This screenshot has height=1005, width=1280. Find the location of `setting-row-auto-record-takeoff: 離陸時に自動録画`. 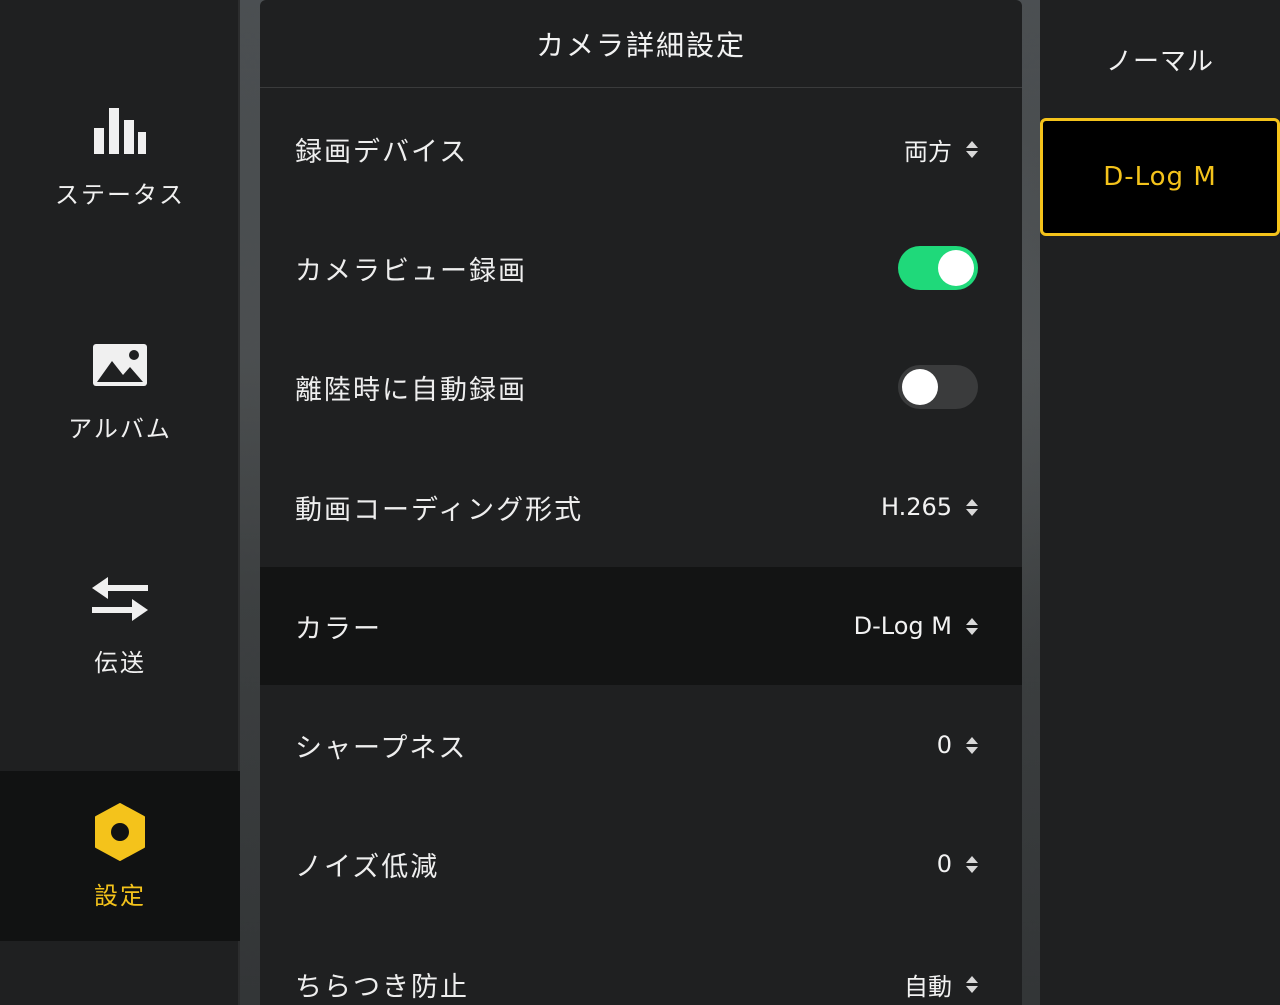

setting-row-auto-record-takeoff: 離陸時に自動録画 is located at coordinates (641, 387).